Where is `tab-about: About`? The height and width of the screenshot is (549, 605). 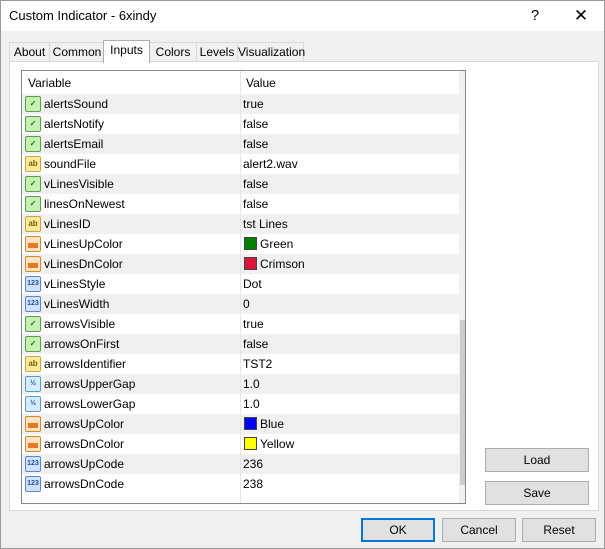 tab-about: About is located at coordinates (29, 52).